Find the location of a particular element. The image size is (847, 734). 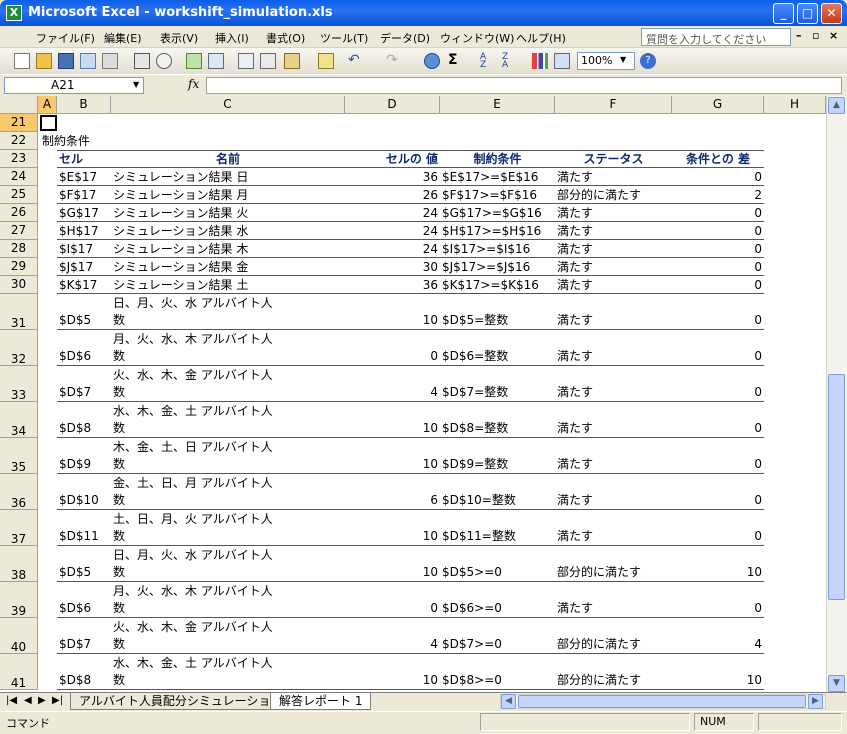

cell-b26: $G$17 is located at coordinates (84, 213).